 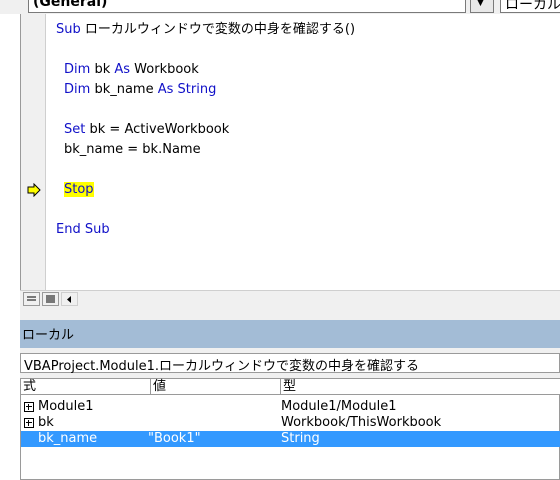 I want to click on locals-context-box: VBAProject.Module1.ローカルウィンドウで変数の中身を確認する, so click(x=290, y=363).